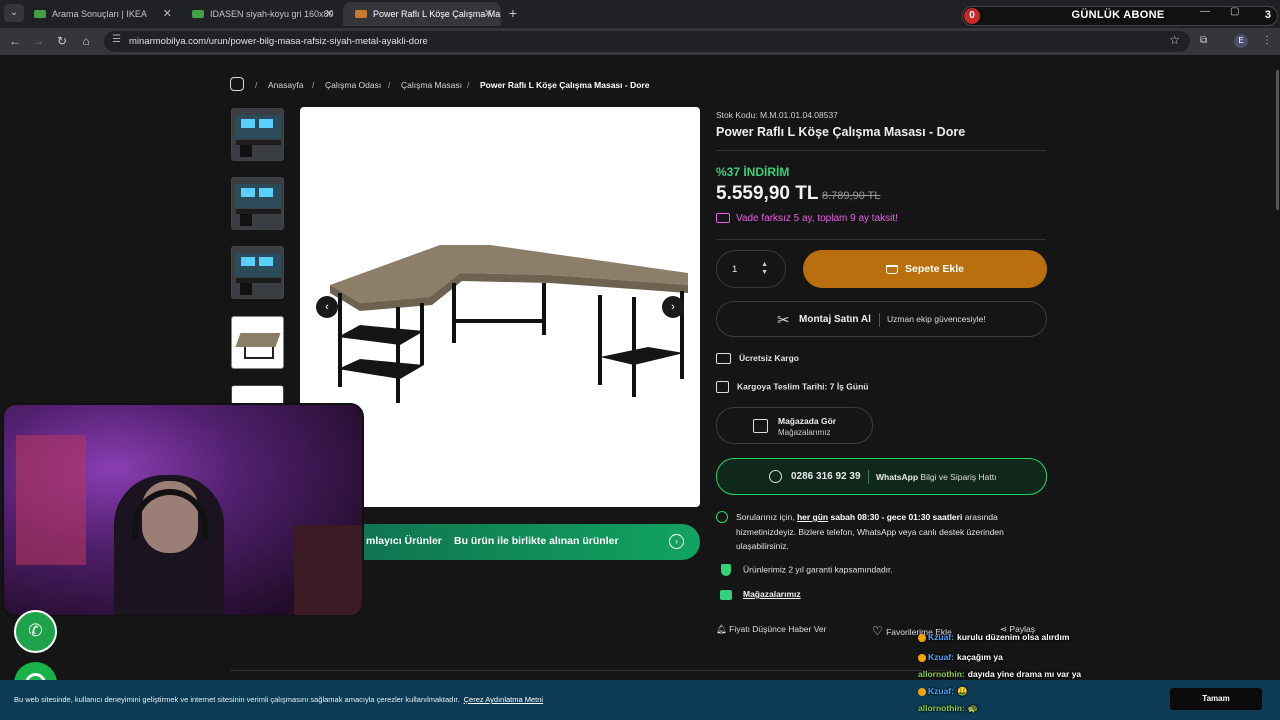 The image size is (1280, 720). Describe the element at coordinates (972, 16) in the screenshot. I see `subscriber-left-count: 0` at that location.